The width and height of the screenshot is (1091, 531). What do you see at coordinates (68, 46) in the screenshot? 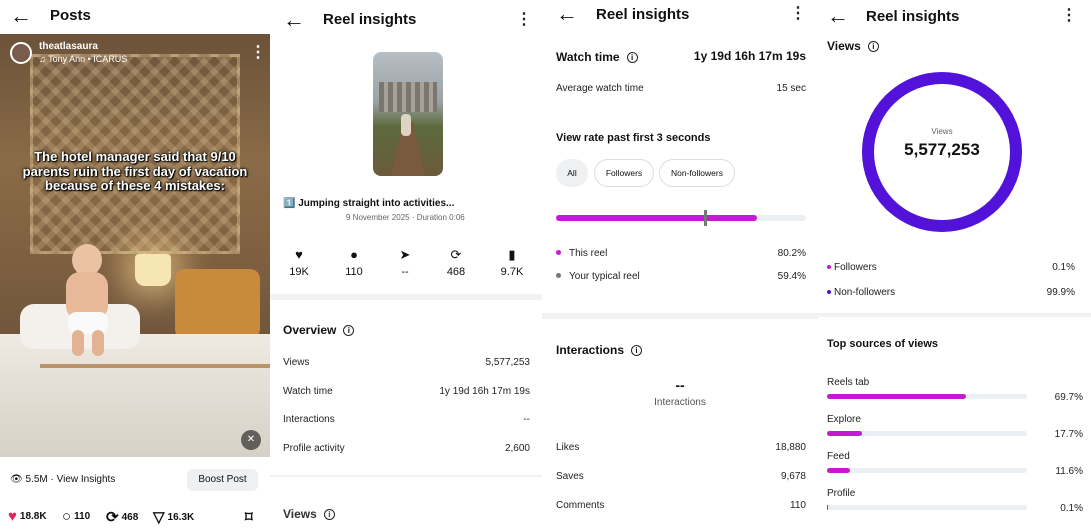
I see `username: theatlasaura` at bounding box center [68, 46].